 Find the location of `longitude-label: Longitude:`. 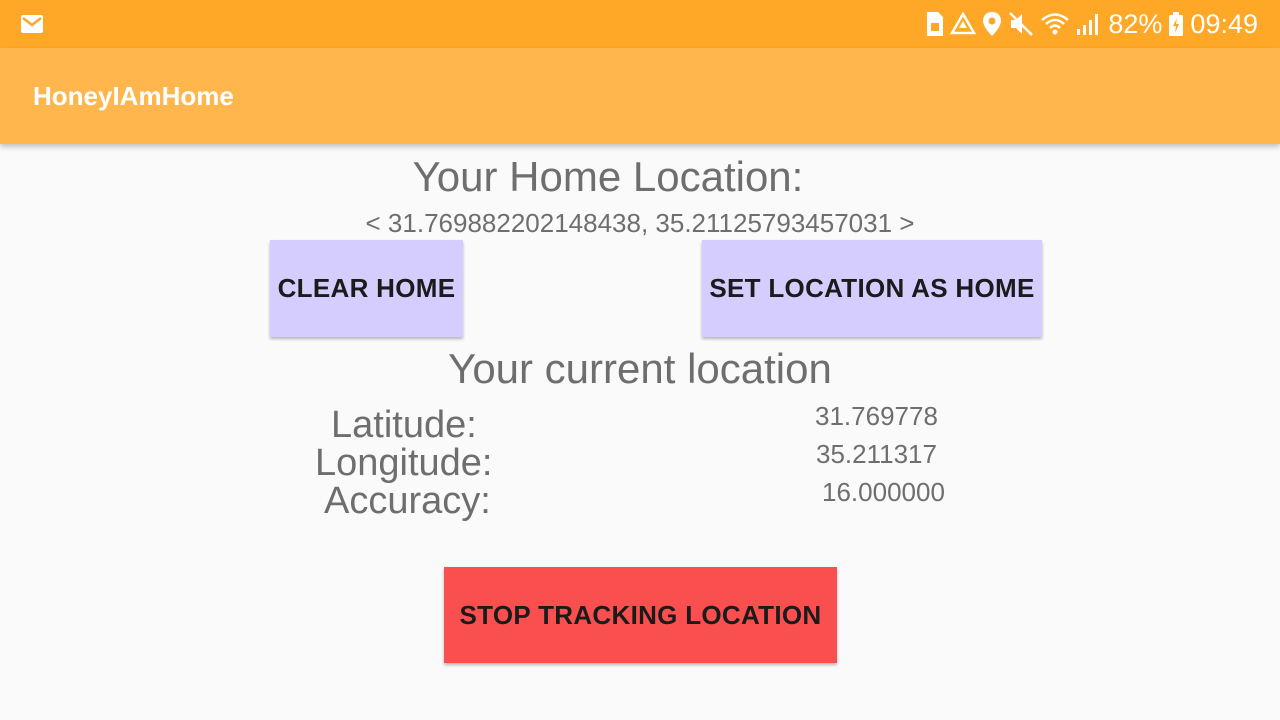

longitude-label: Longitude: is located at coordinates (404, 463).